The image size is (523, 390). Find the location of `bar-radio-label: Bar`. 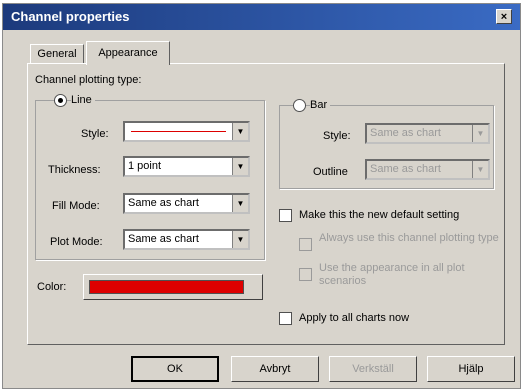

bar-radio-label: Bar is located at coordinates (320, 105).